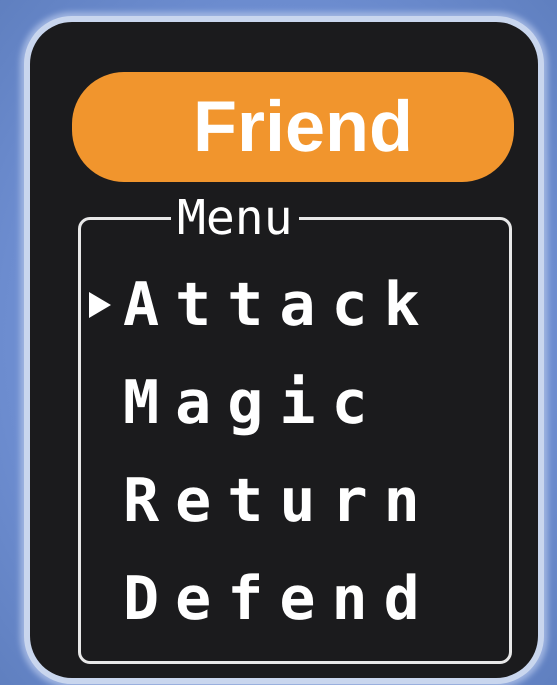 This screenshot has height=685, width=557. What do you see at coordinates (253, 403) in the screenshot?
I see `menu-item: Magic` at bounding box center [253, 403].